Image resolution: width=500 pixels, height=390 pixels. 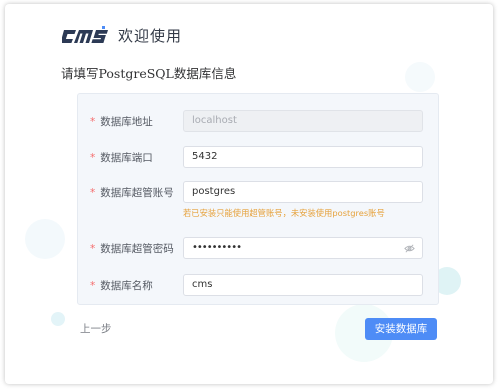 I want to click on form-row-db-admin-account: * 数据库超管账号 postgres, so click(x=258, y=193).